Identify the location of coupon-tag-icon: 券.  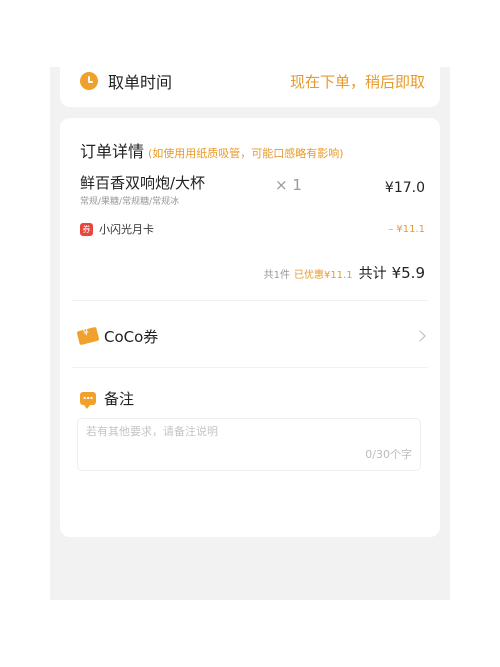
(86, 229).